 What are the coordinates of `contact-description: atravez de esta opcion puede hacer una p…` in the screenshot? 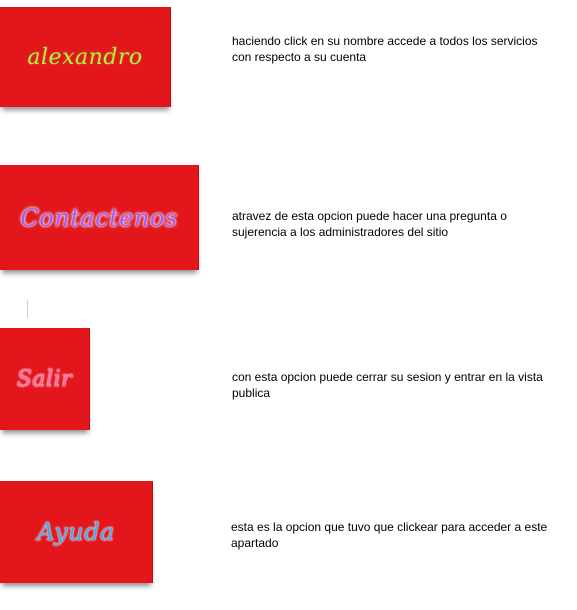 It's located at (369, 224).